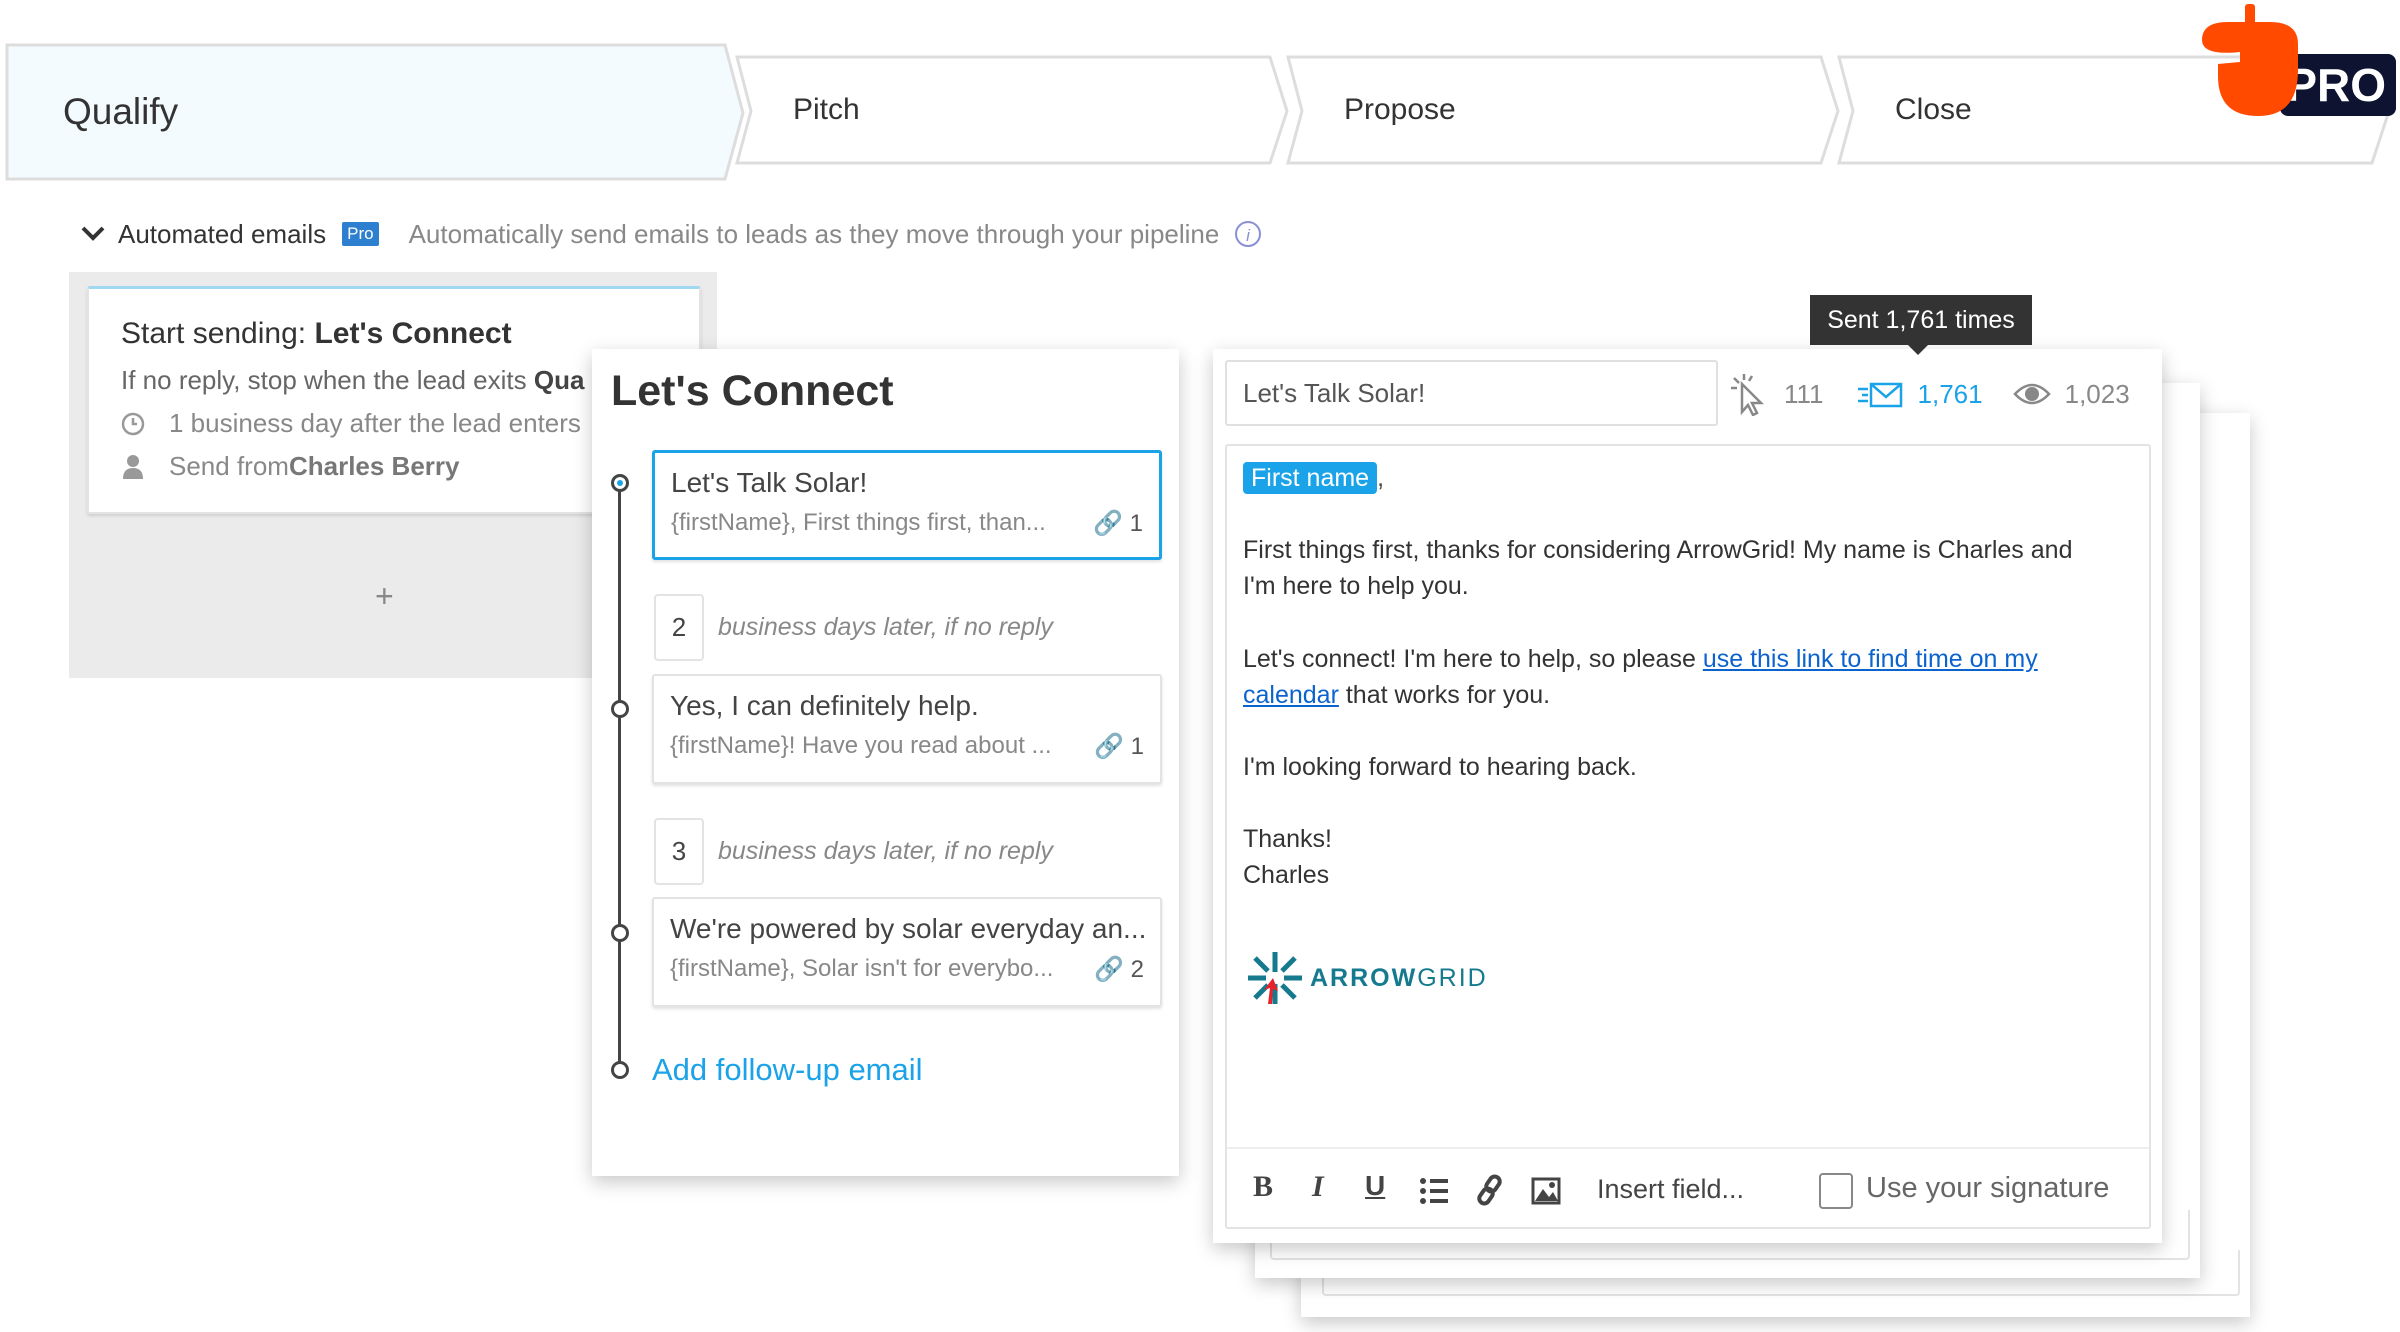 The image size is (2400, 1332). Describe the element at coordinates (121, 111) in the screenshot. I see `stage-label: Qualify` at that location.